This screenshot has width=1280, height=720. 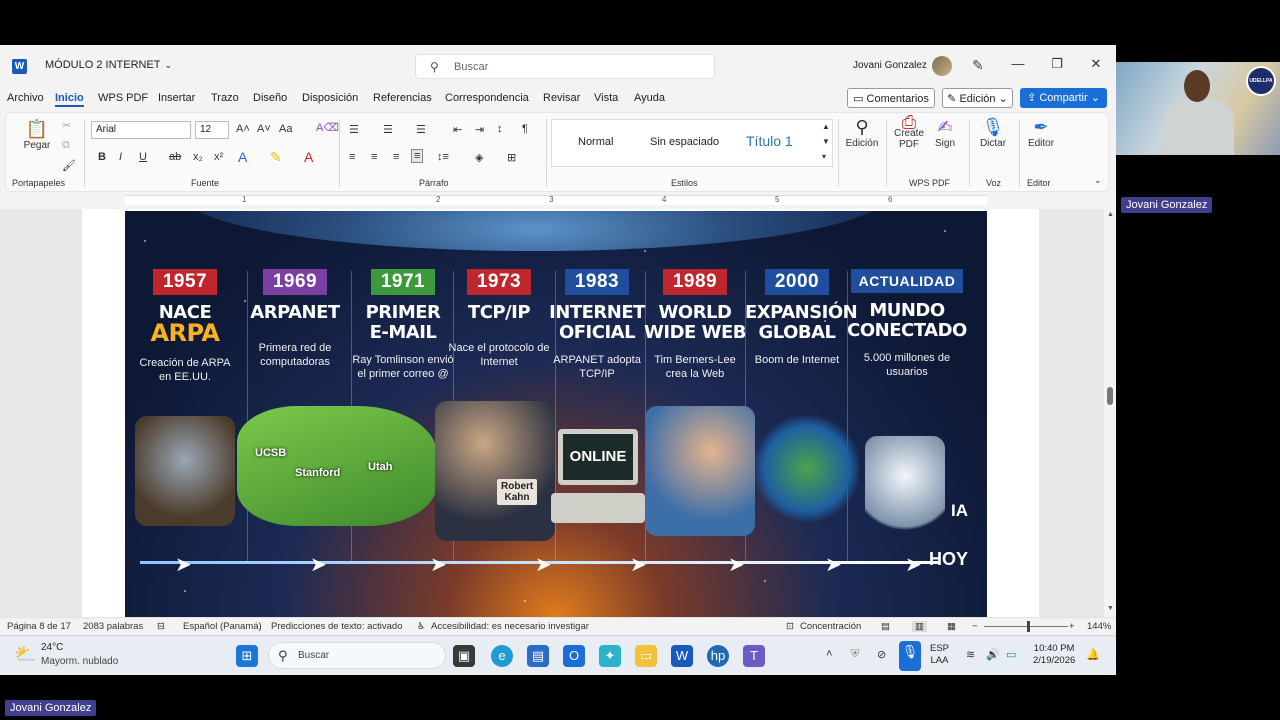 What do you see at coordinates (479, 129) in the screenshot?
I see `increase-indent-icon: ⇥` at bounding box center [479, 129].